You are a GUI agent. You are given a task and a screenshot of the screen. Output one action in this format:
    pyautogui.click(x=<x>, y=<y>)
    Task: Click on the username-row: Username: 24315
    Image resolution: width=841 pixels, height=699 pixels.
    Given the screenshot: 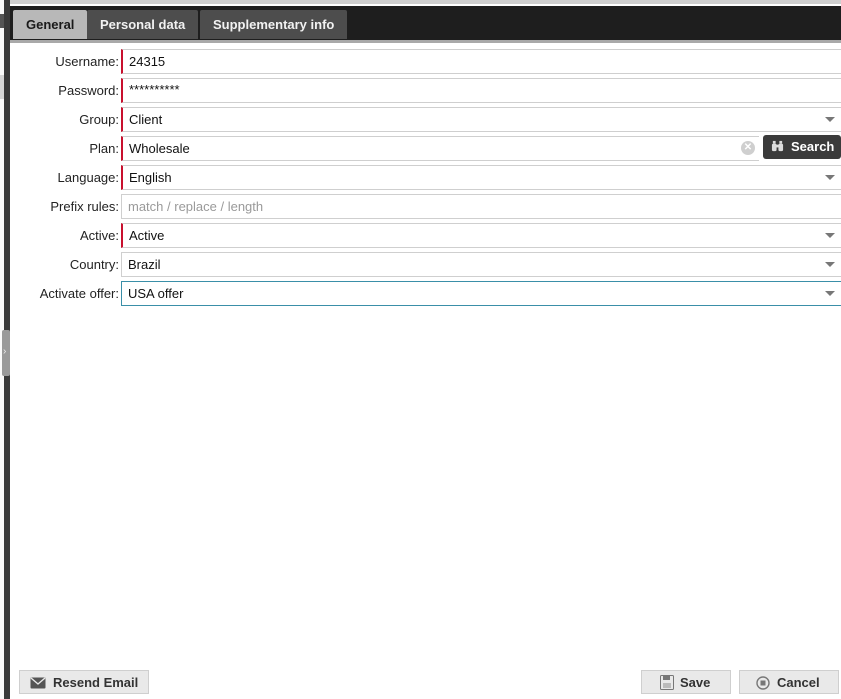 What is the action you would take?
    pyautogui.click(x=425, y=61)
    